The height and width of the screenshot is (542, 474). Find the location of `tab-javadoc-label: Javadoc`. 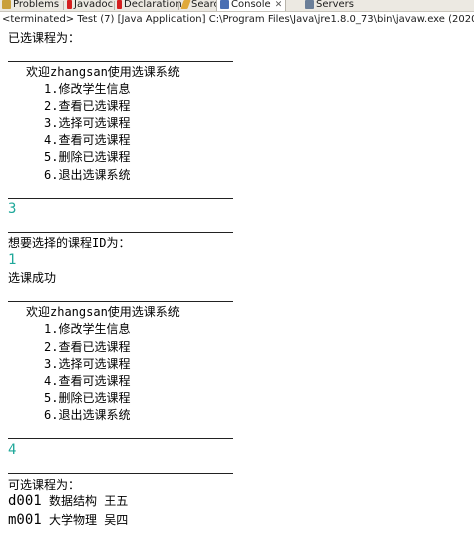

tab-javadoc-label: Javadoc is located at coordinates (94, 5).